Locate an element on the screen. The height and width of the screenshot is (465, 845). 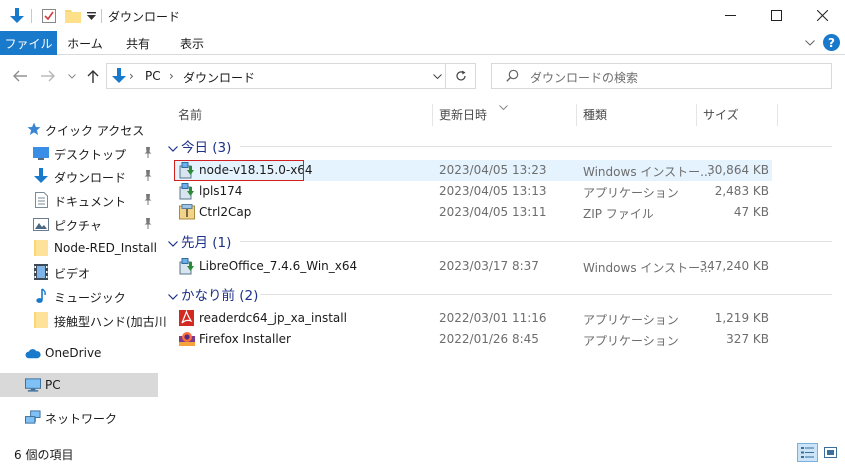
column-divider is located at coordinates (777, 115).